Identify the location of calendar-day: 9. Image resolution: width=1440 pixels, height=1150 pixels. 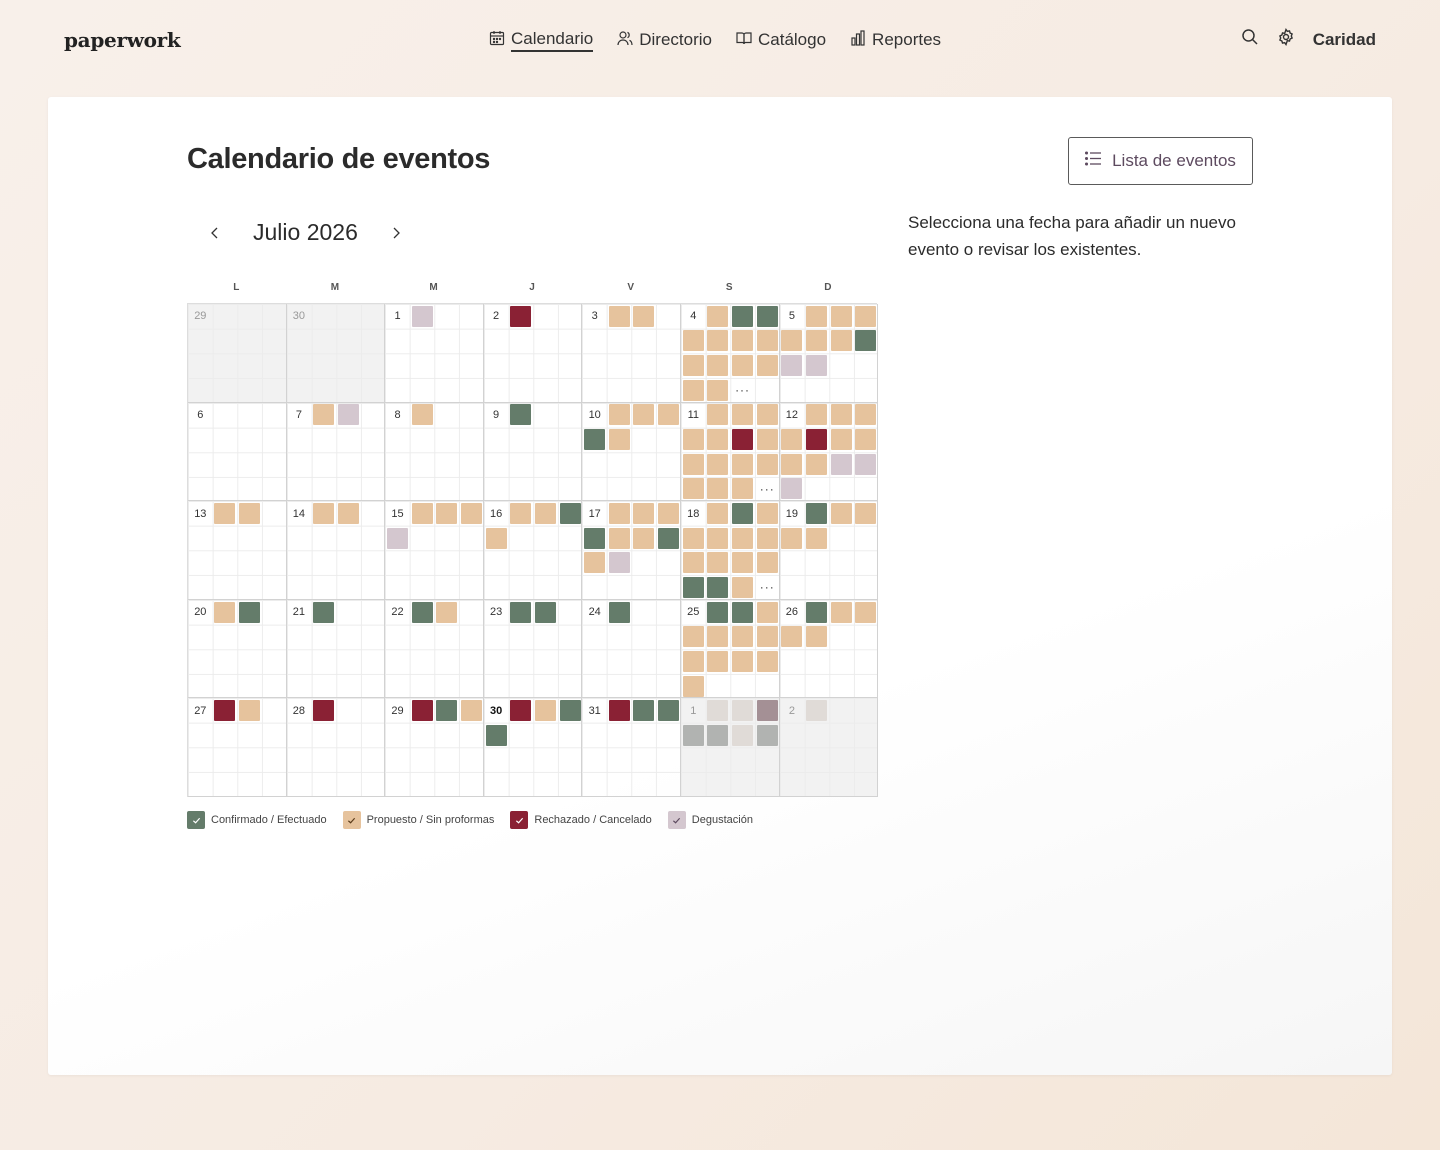
(533, 452).